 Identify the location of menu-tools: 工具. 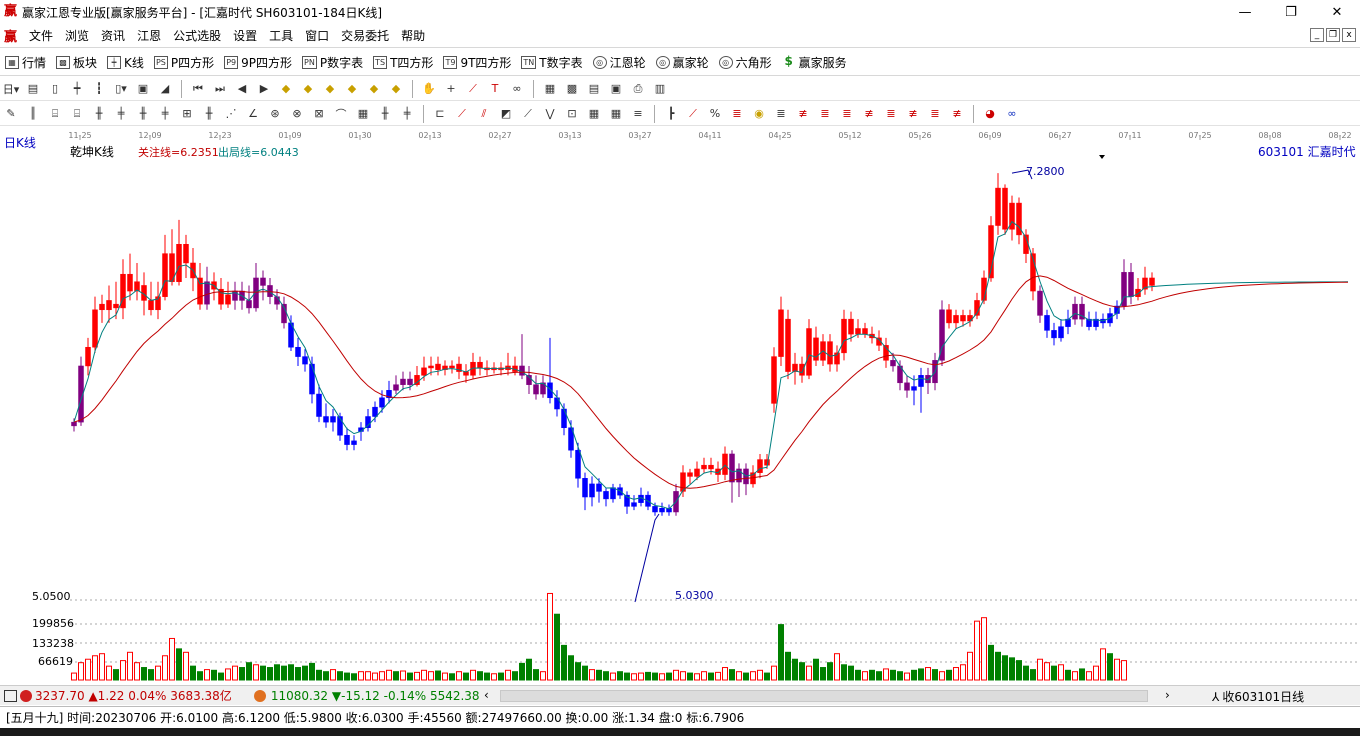
(281, 35).